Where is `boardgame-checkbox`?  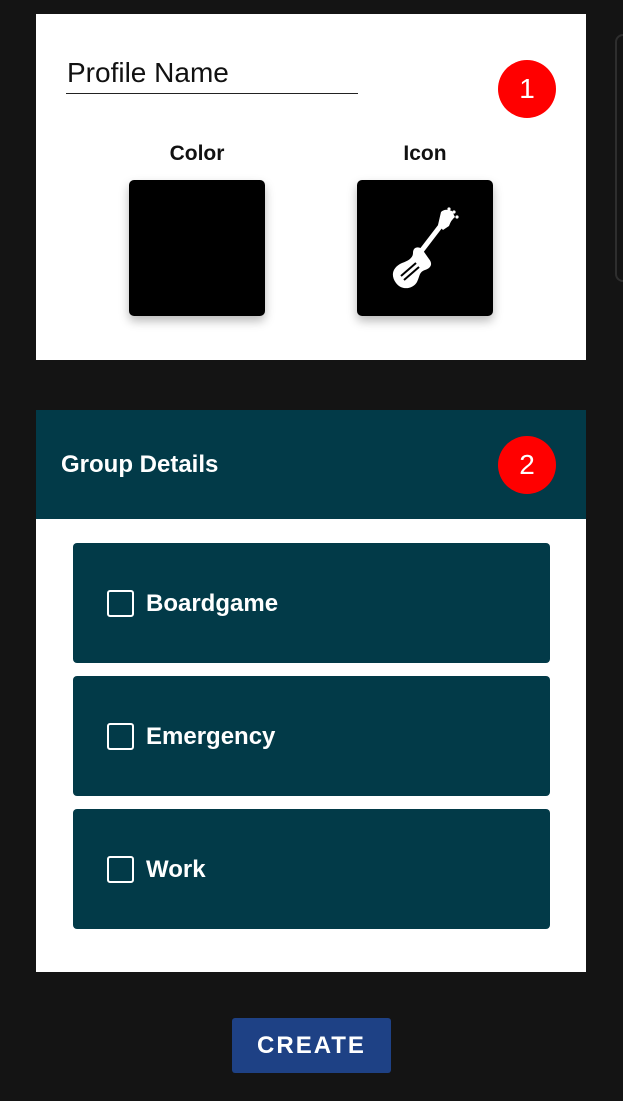 boardgame-checkbox is located at coordinates (120, 603).